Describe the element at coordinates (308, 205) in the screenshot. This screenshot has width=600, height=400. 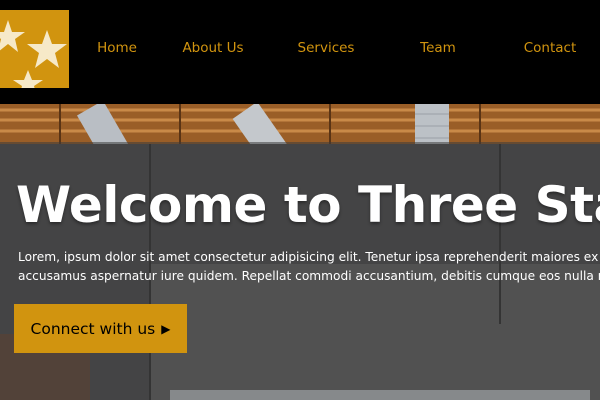
I see `hero-title: Welcome to Three Stars` at that location.